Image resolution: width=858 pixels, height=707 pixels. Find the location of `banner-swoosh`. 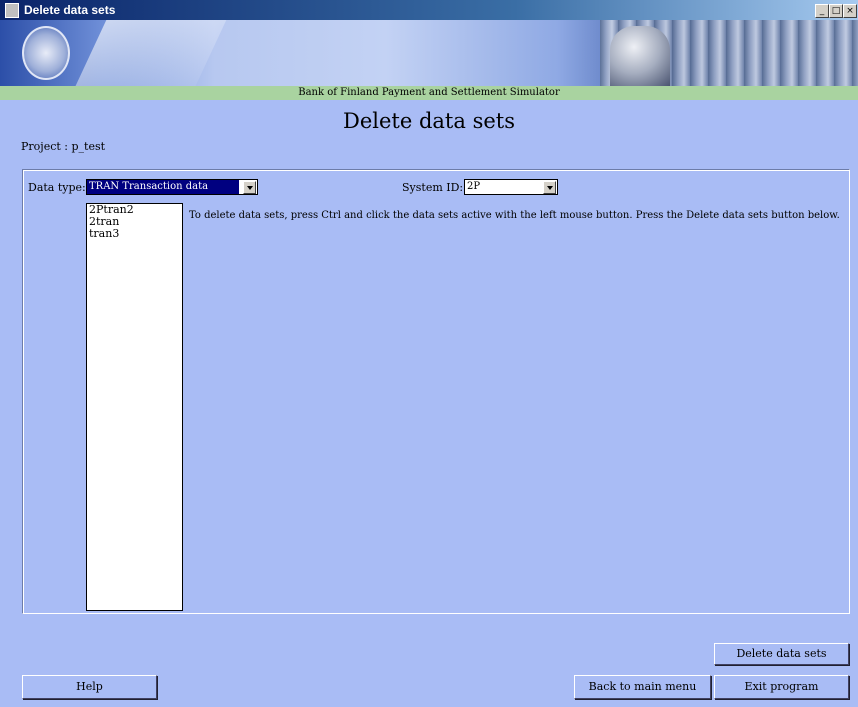

banner-swoosh is located at coordinates (150, 53).